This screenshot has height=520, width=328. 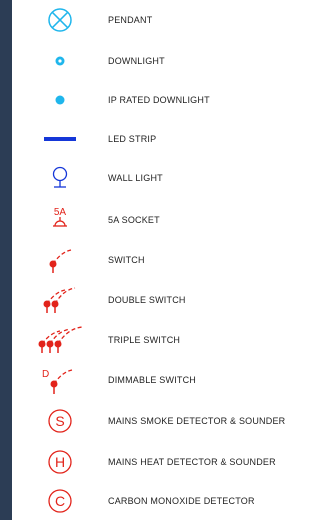 What do you see at coordinates (60, 99) in the screenshot?
I see `ip-downlight-icon` at bounding box center [60, 99].